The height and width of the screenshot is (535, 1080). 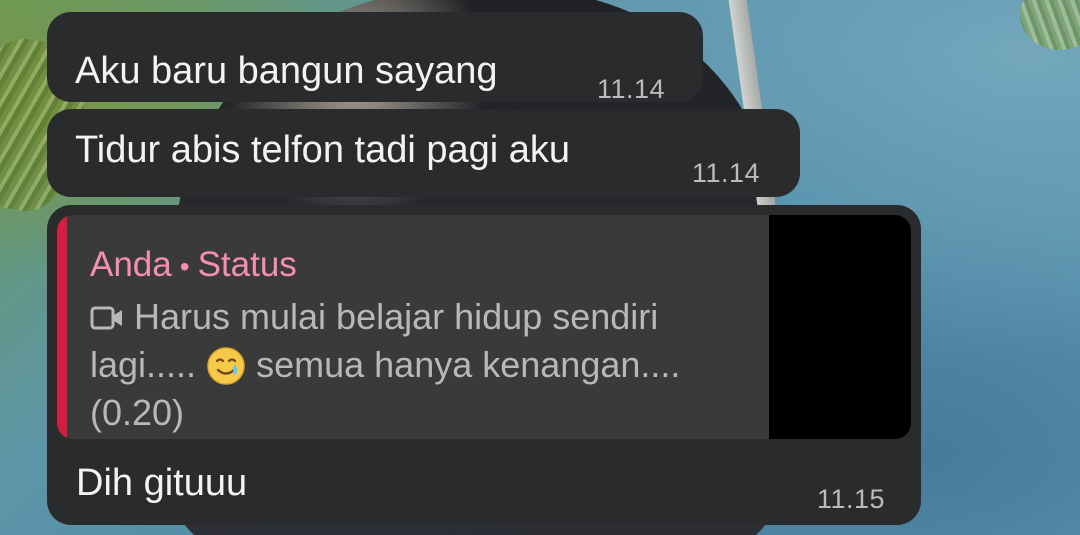 I want to click on message-time: 11.15, so click(x=851, y=499).